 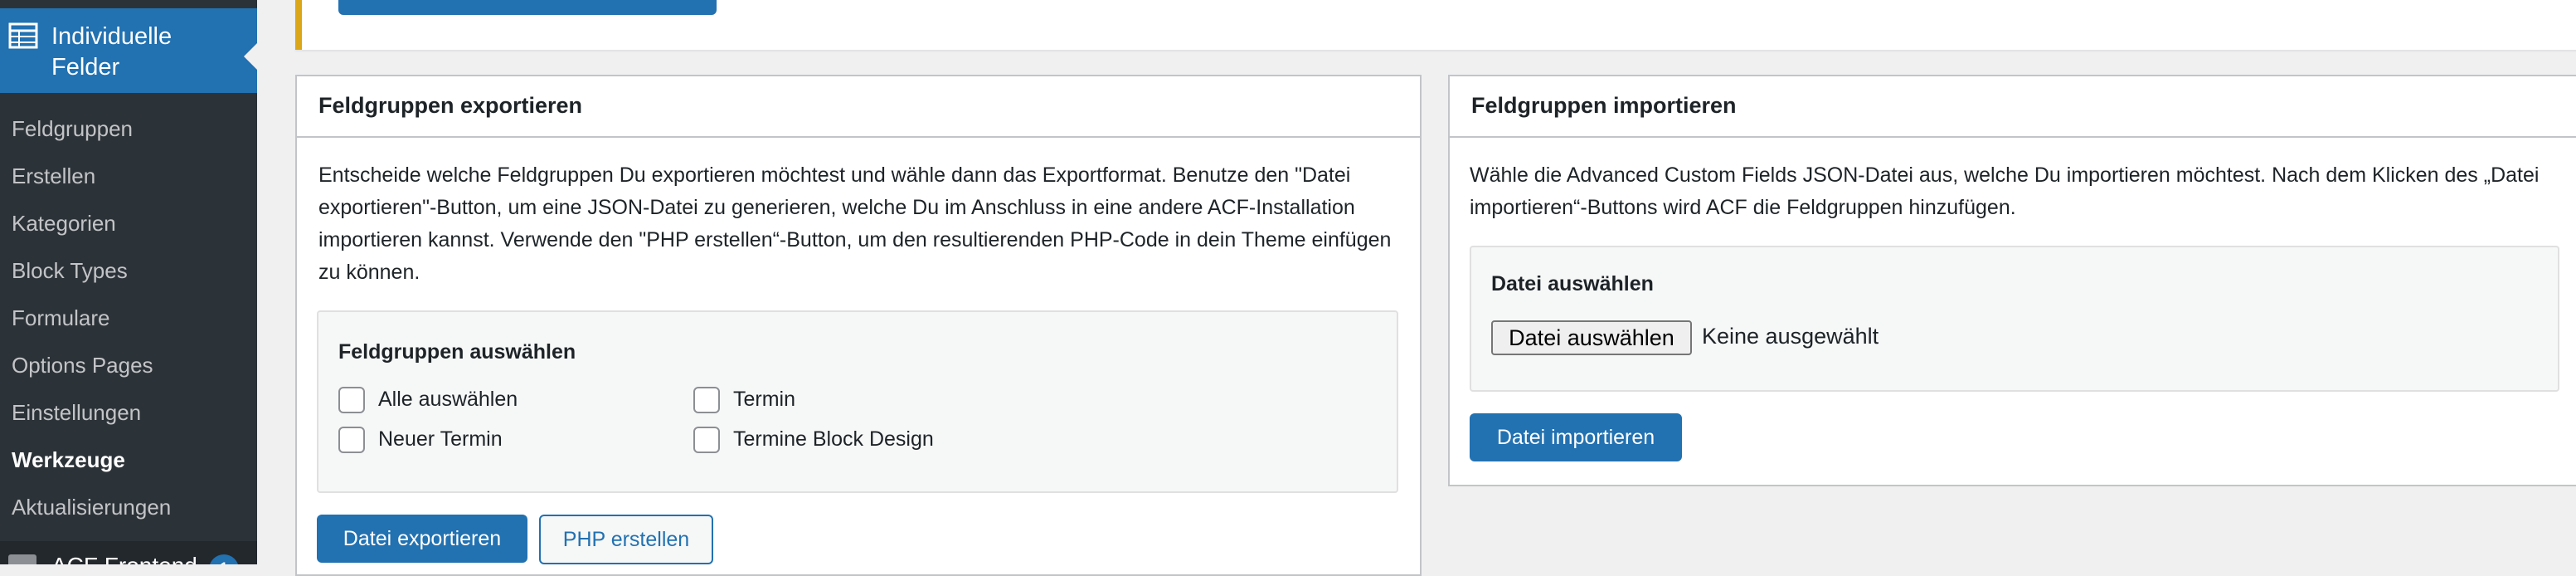 I want to click on import-panel-title: Feldgruppen importieren, so click(x=1604, y=106).